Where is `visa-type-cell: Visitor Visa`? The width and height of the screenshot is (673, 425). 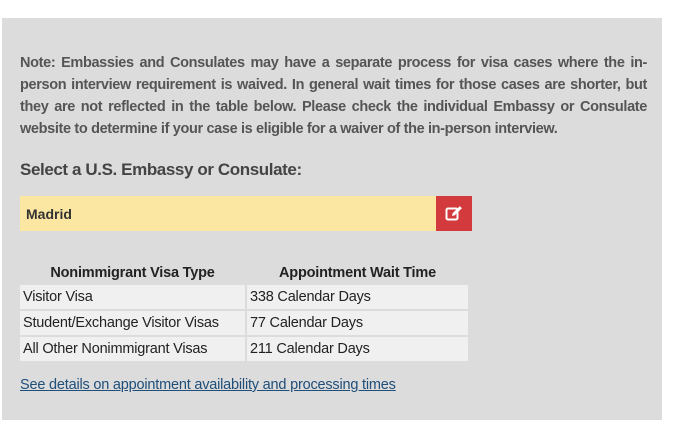 visa-type-cell: Visitor Visa is located at coordinates (132, 297).